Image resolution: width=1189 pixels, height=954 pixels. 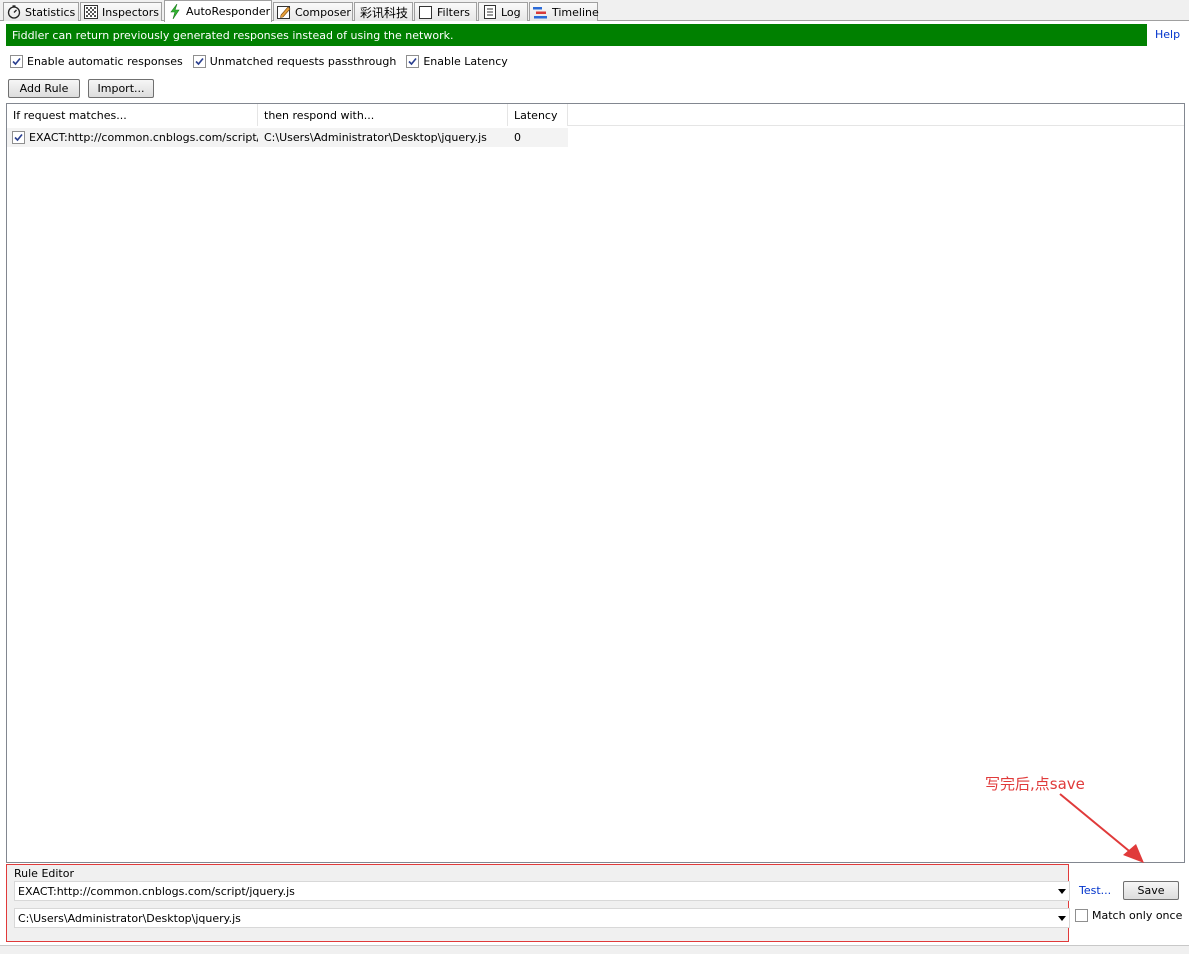 What do you see at coordinates (129, 918) in the screenshot?
I see `respond-combobox-value: C:\Users\Administrator\Desktop\jquery.js` at bounding box center [129, 918].